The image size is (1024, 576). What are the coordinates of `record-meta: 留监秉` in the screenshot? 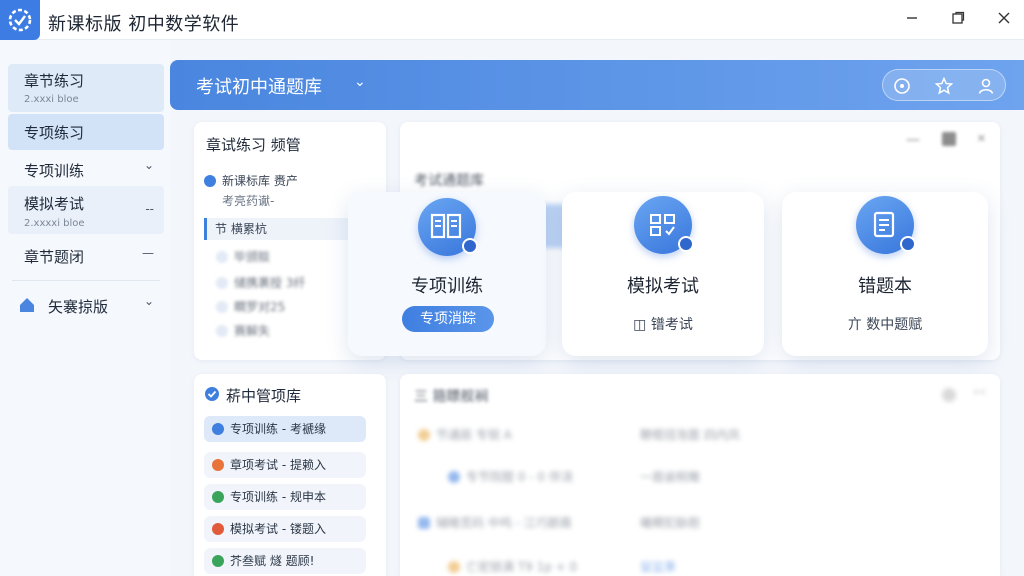 It's located at (658, 567).